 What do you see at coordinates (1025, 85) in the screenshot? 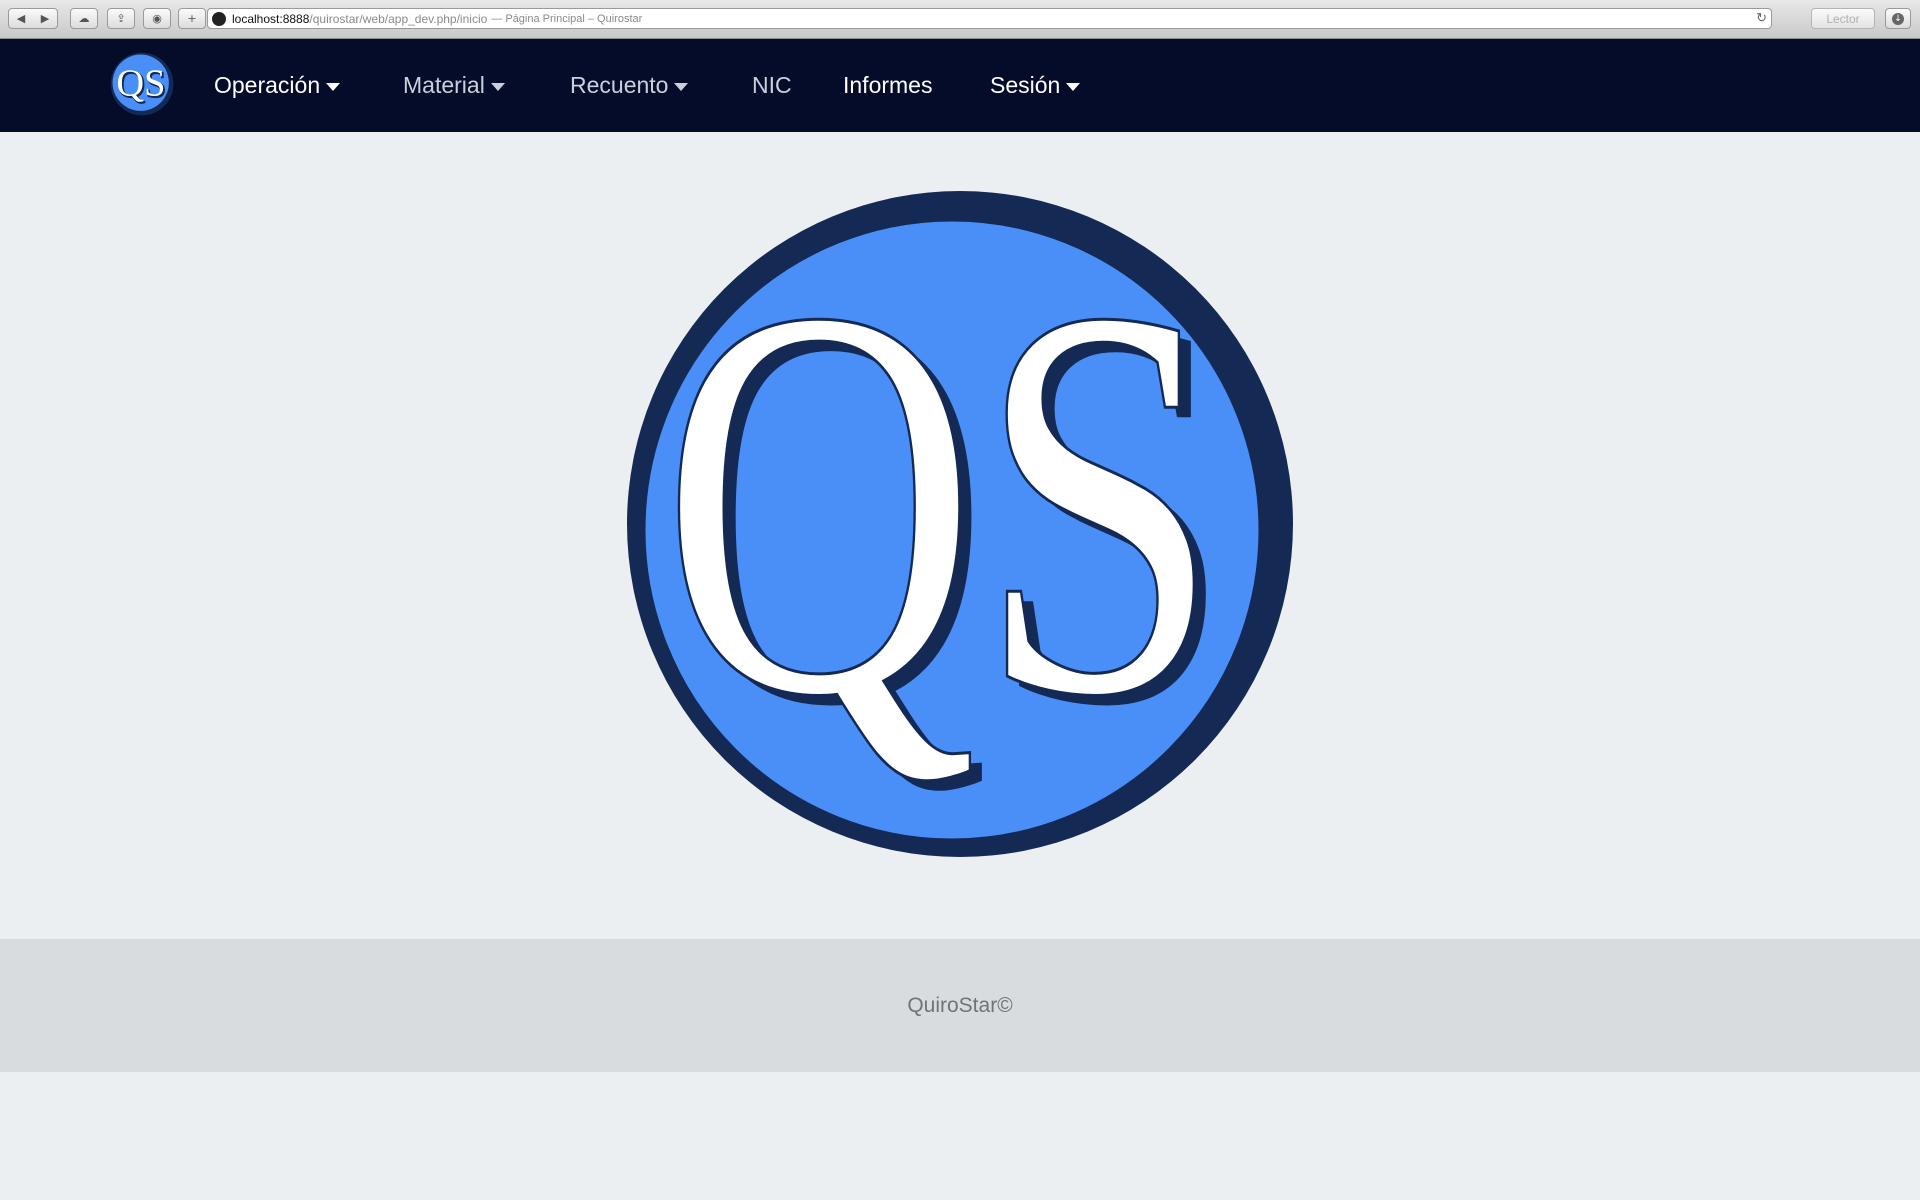
I see `nav-sesion-label: Sesión` at bounding box center [1025, 85].